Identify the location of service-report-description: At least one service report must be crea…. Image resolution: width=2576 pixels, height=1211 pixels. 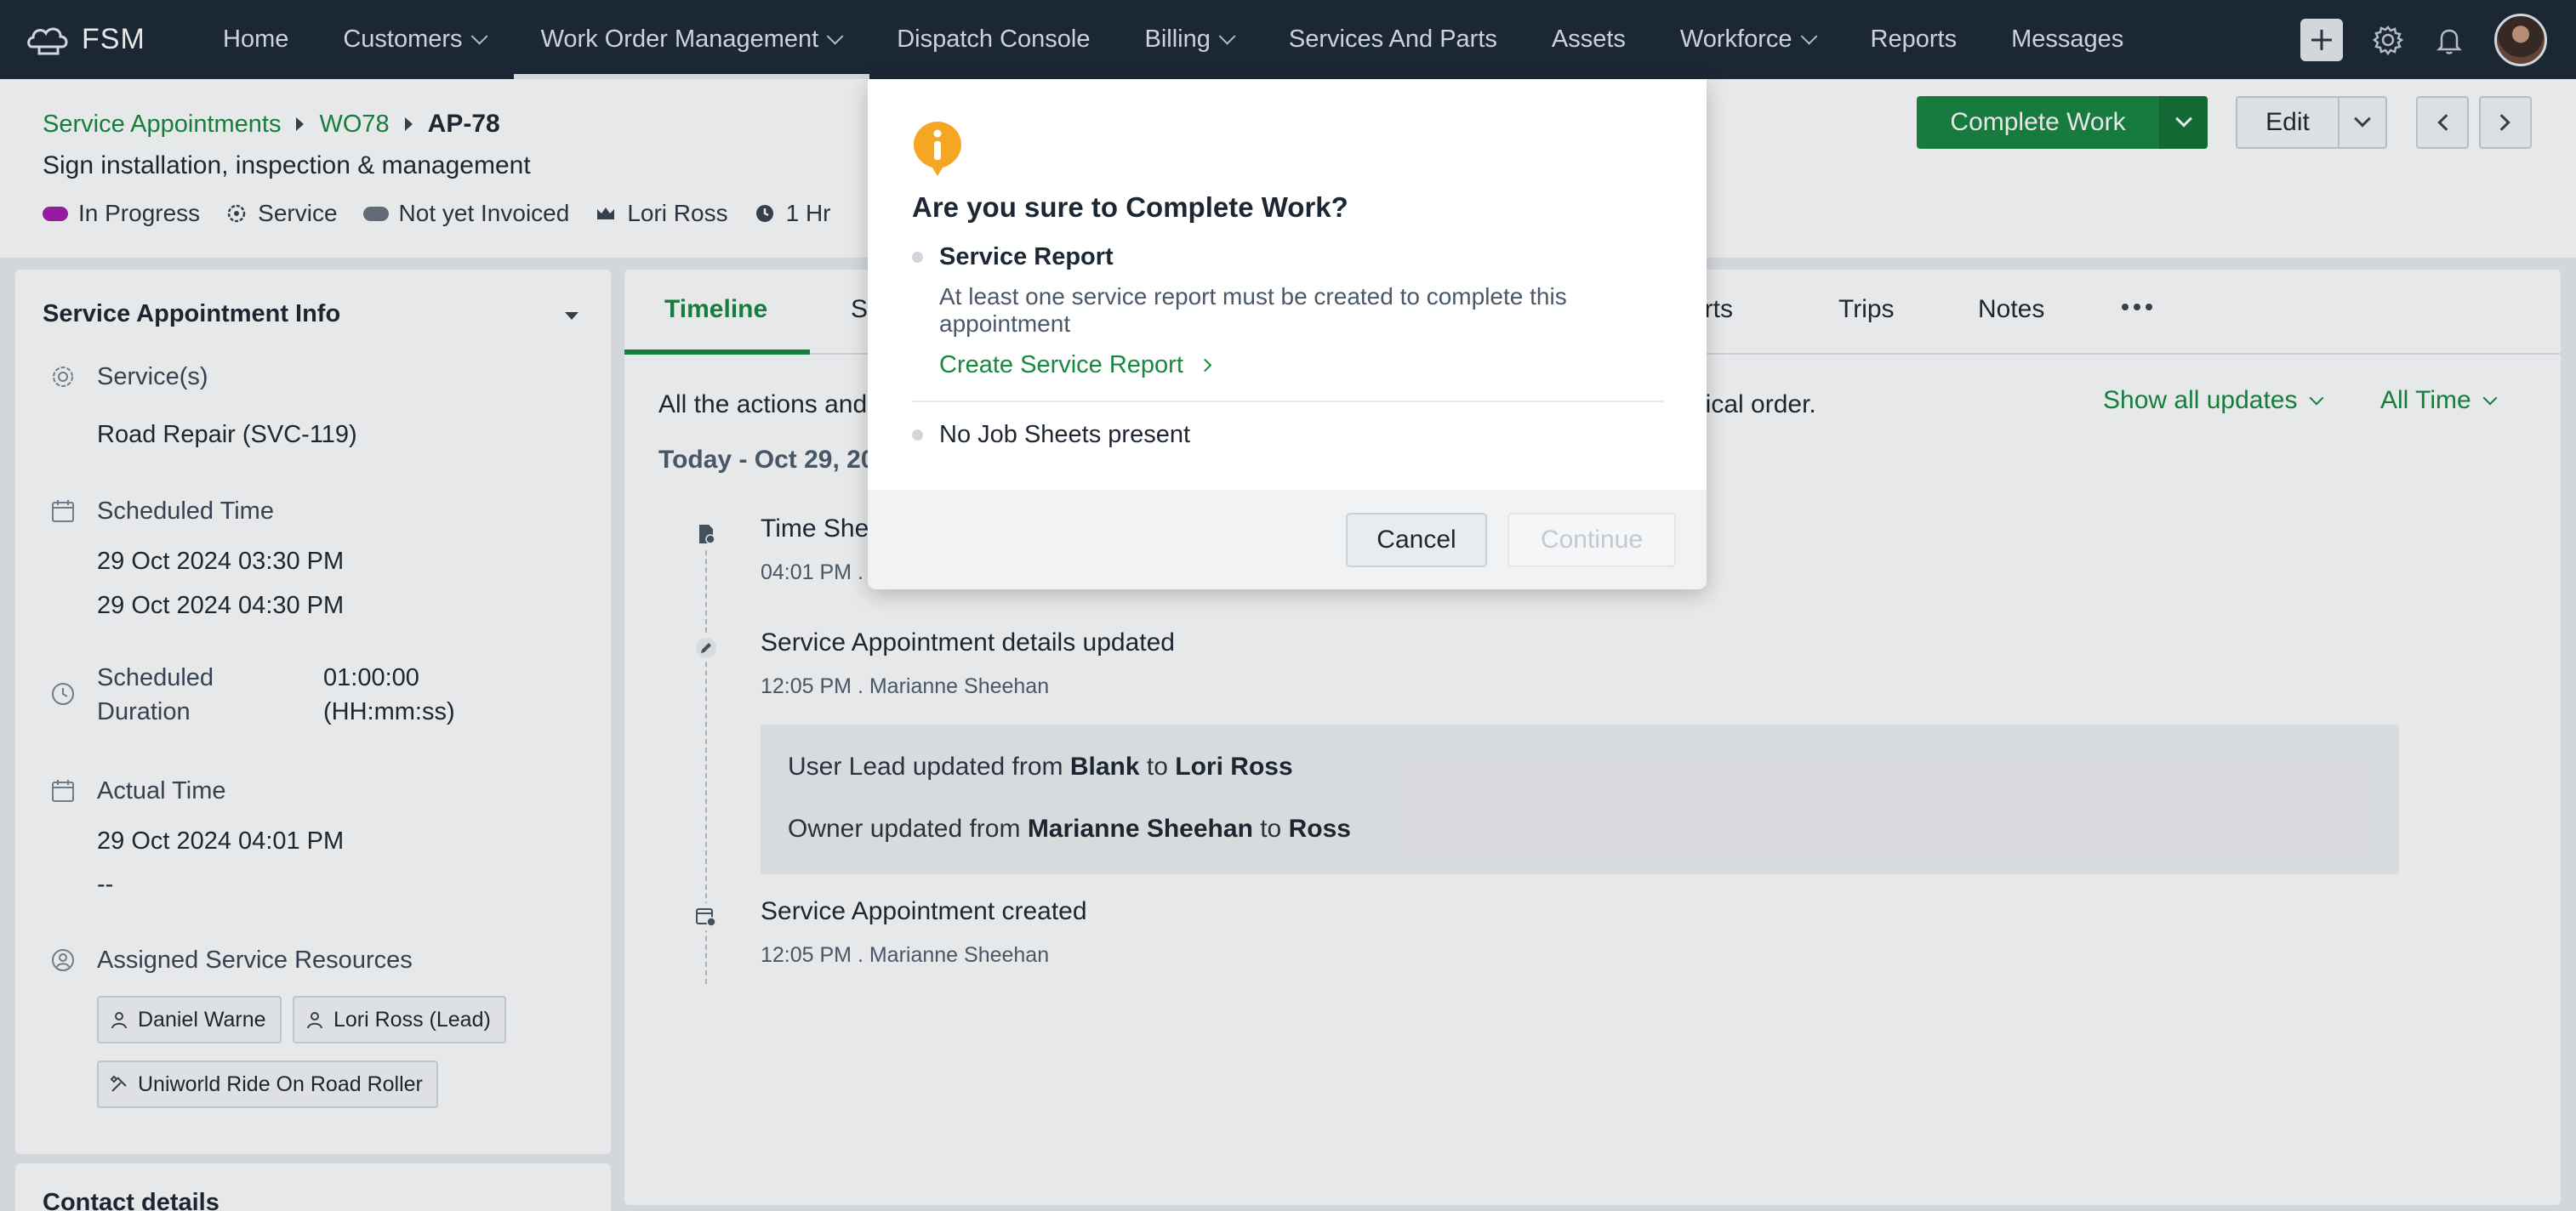
(1253, 310).